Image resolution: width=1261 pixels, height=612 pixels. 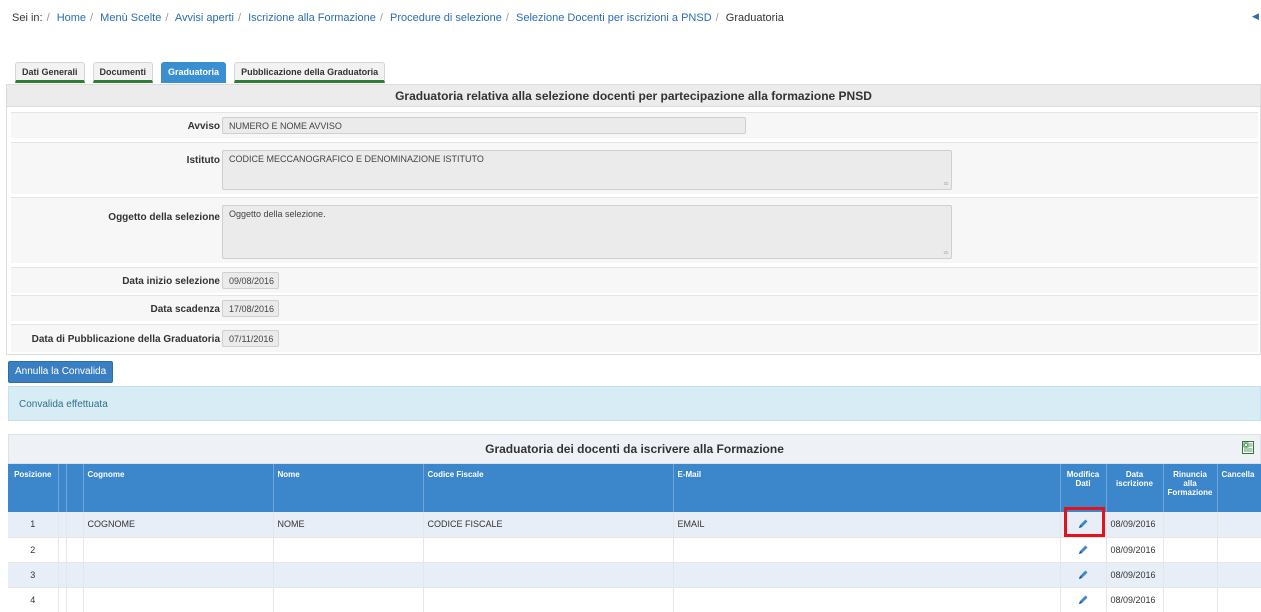 What do you see at coordinates (1135, 488) in the screenshot?
I see `col-data-iscrizione: Data iscrizione` at bounding box center [1135, 488].